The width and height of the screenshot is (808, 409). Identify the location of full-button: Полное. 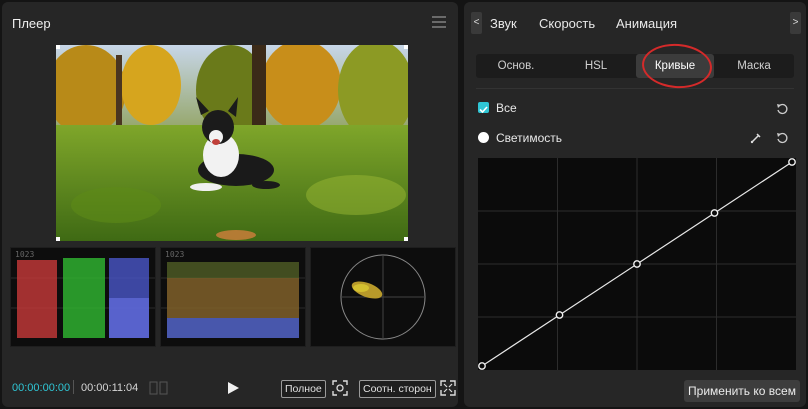
(303, 389).